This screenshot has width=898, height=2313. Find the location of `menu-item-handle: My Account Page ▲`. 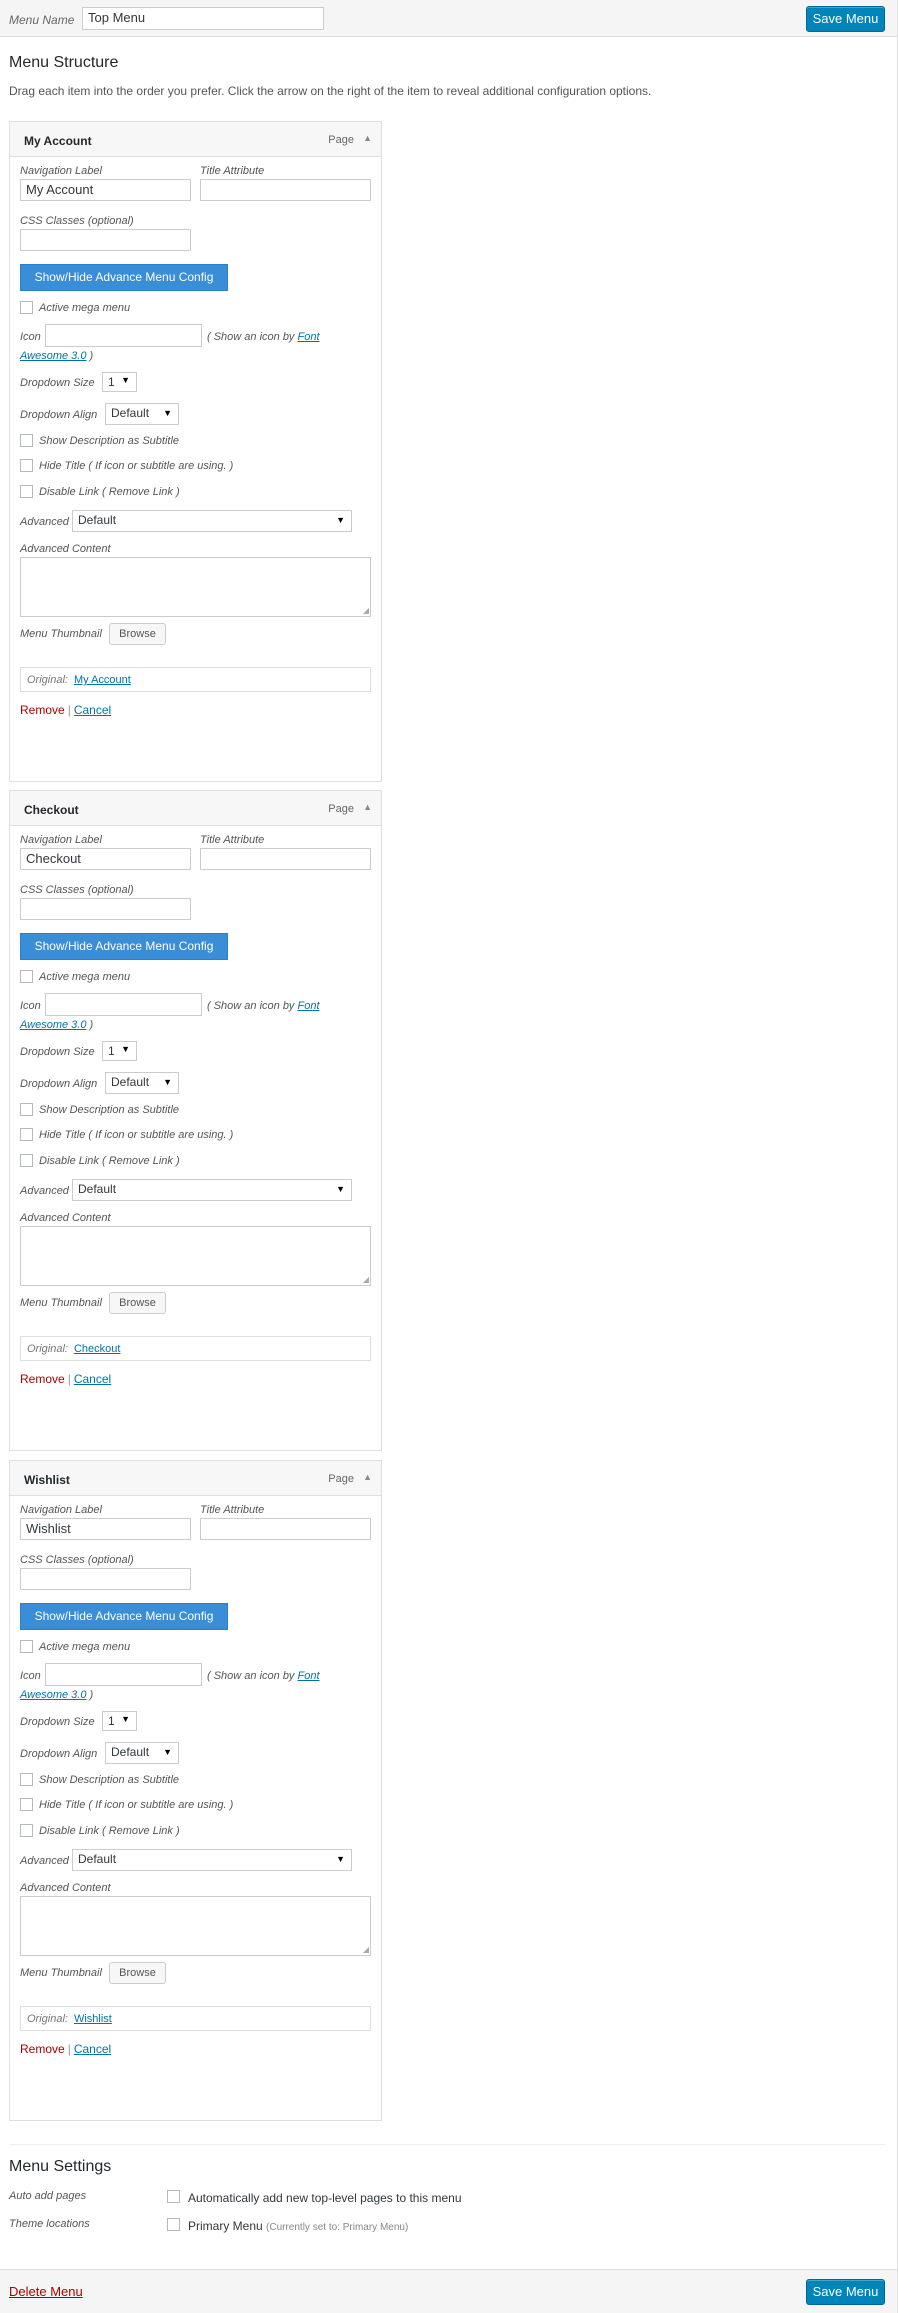

menu-item-handle: My Account Page ▲ is located at coordinates (195, 139).